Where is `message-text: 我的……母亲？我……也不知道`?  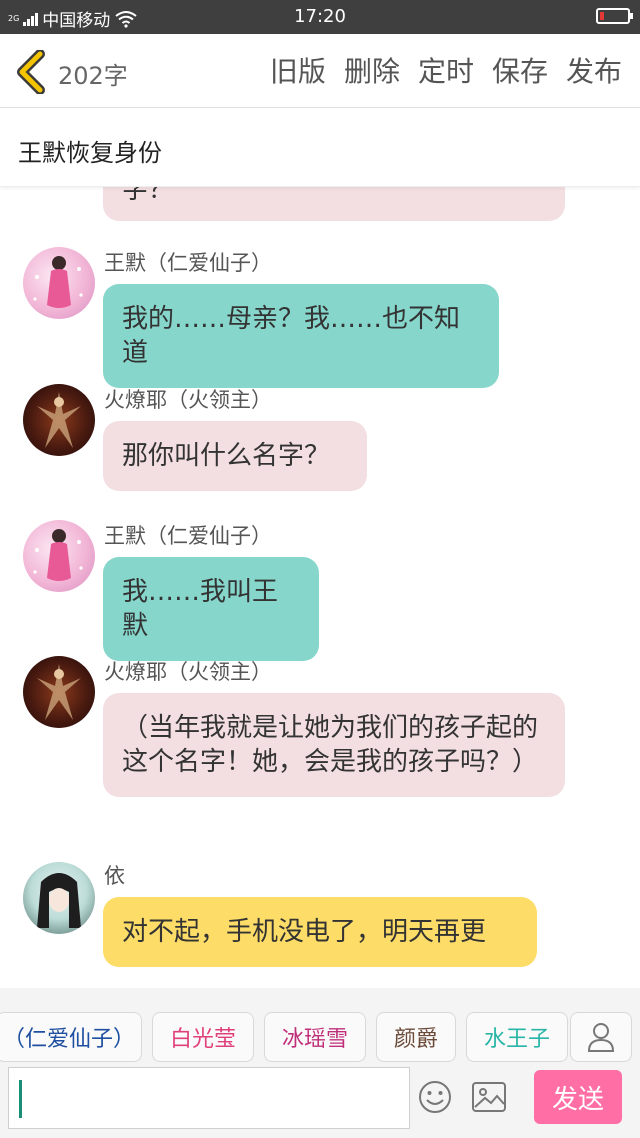
message-text: 我的……母亲？我……也不知道 is located at coordinates (291, 336).